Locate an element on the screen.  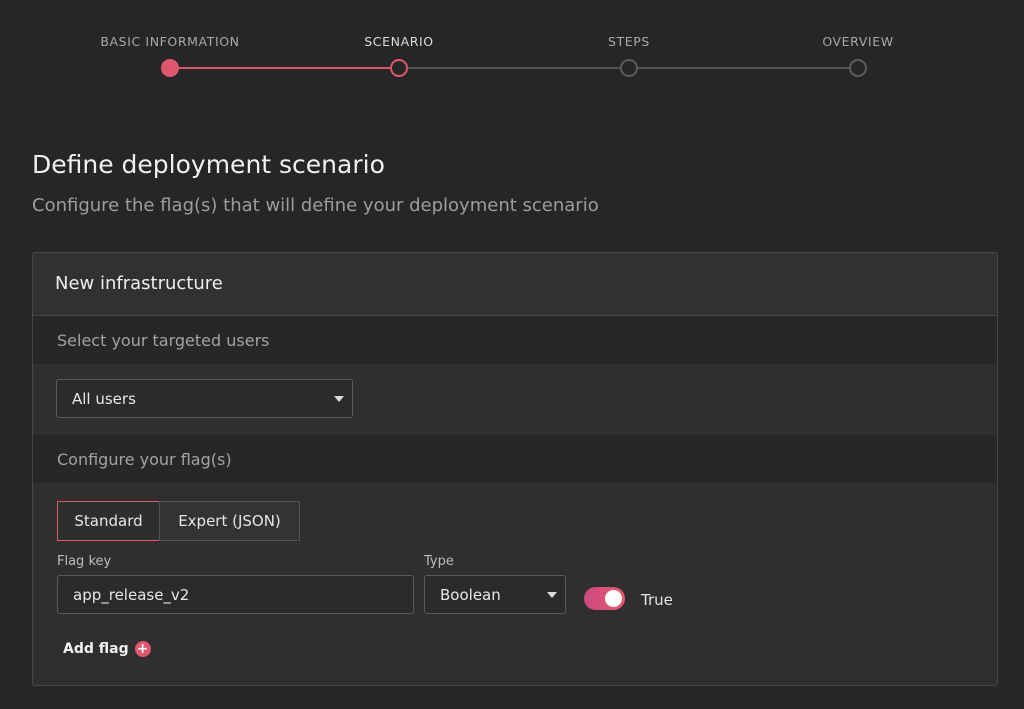
step-label-scenario: SCENARIO is located at coordinates (399, 41).